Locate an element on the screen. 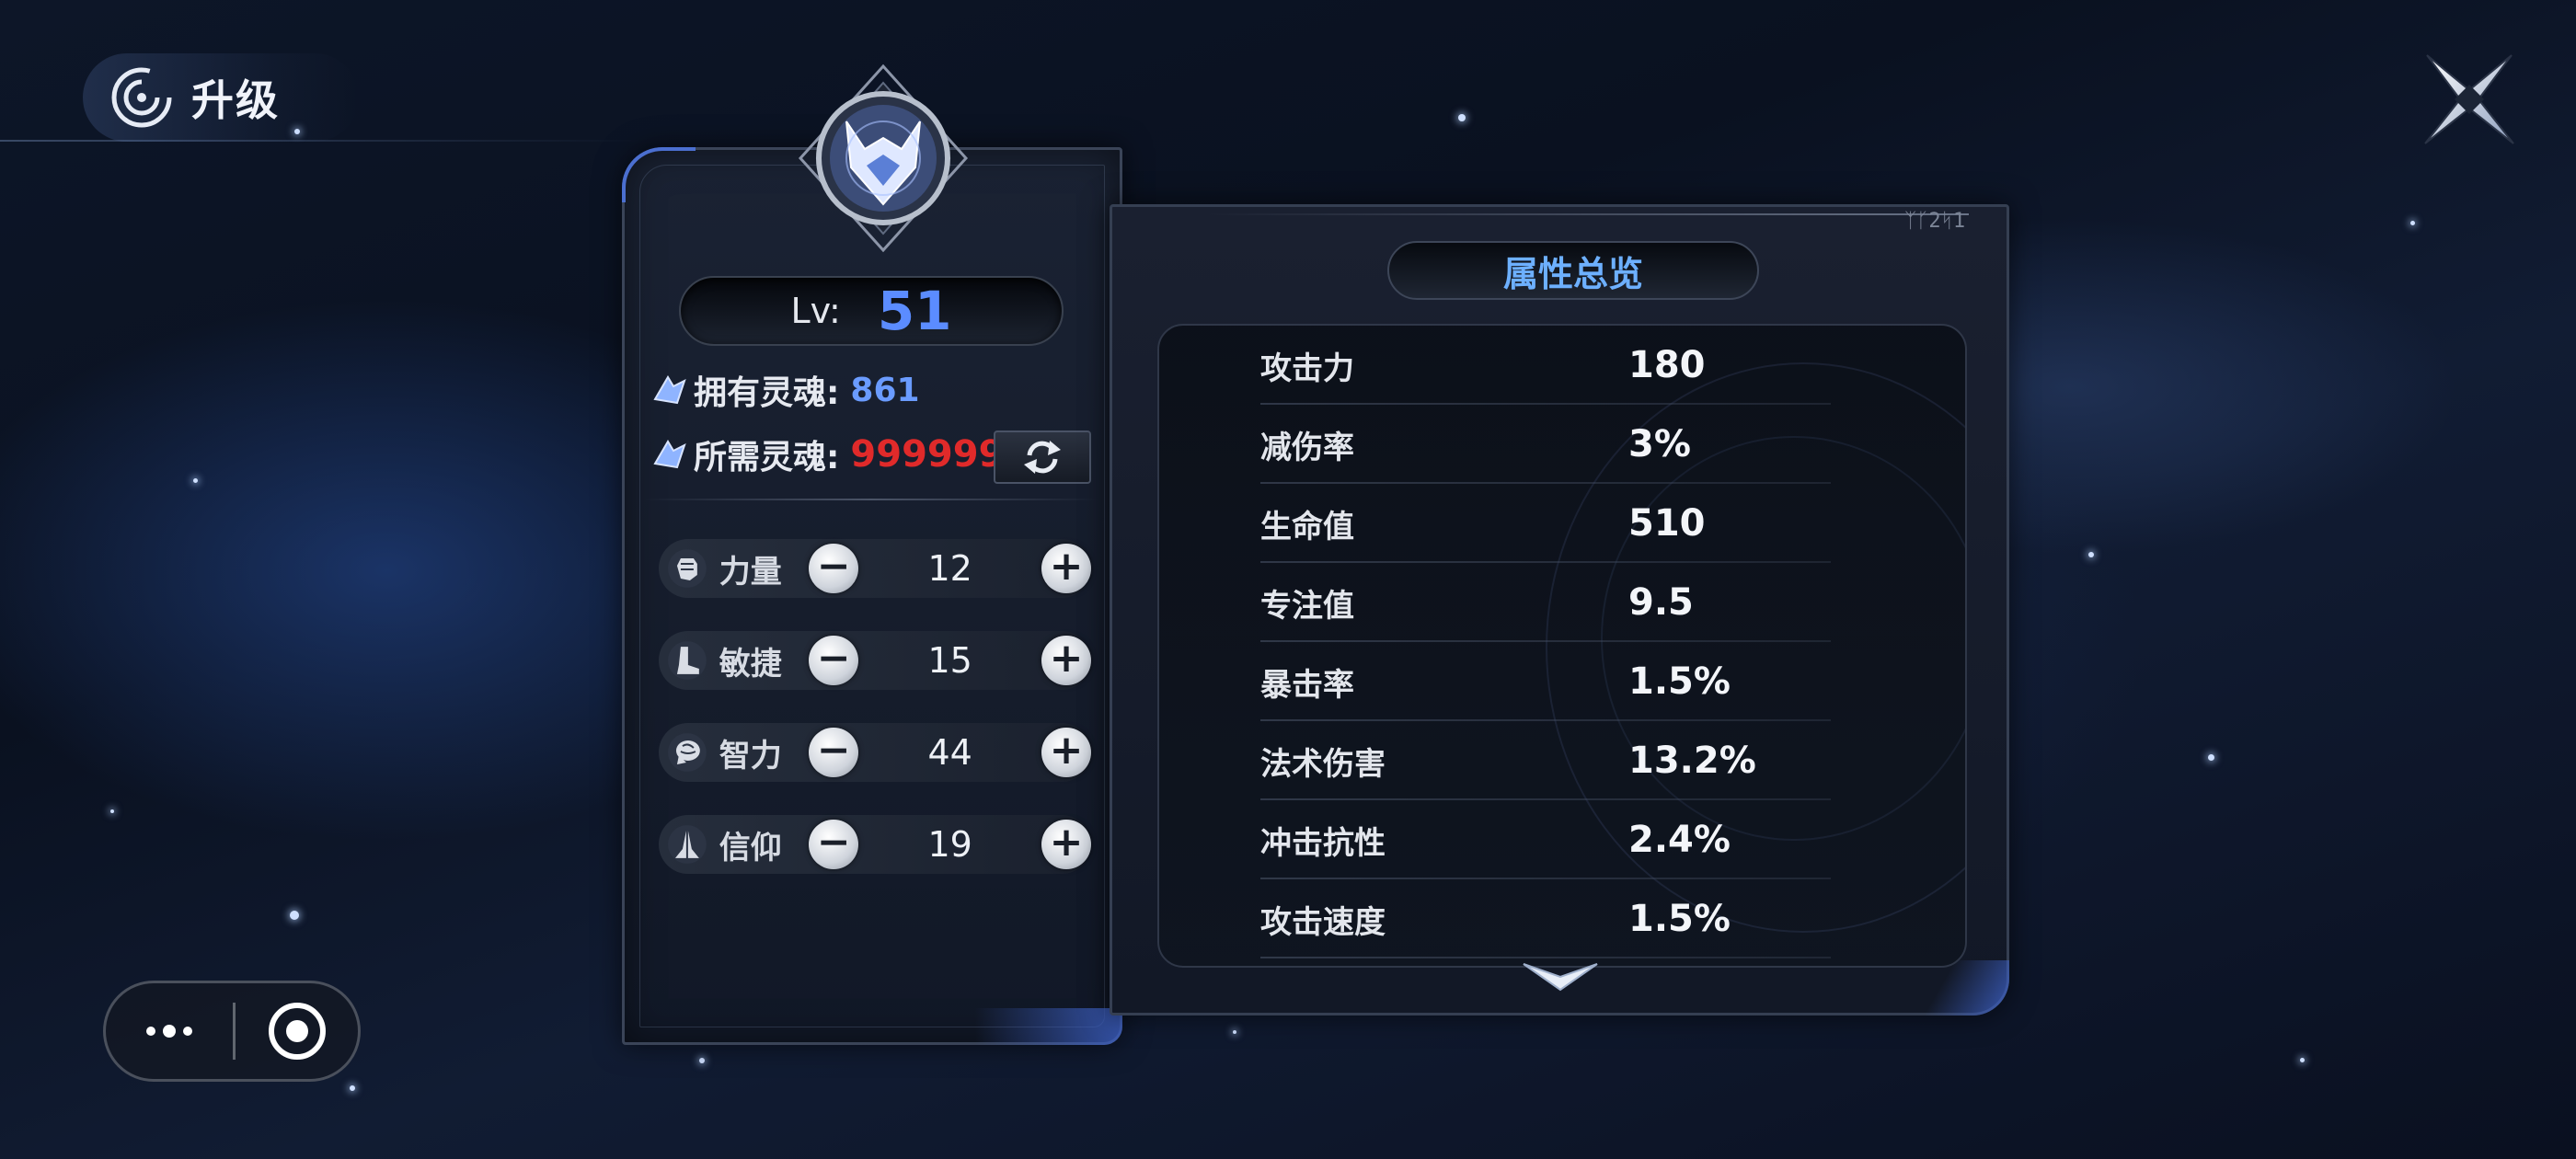  character-emblem-icon is located at coordinates (883, 158).